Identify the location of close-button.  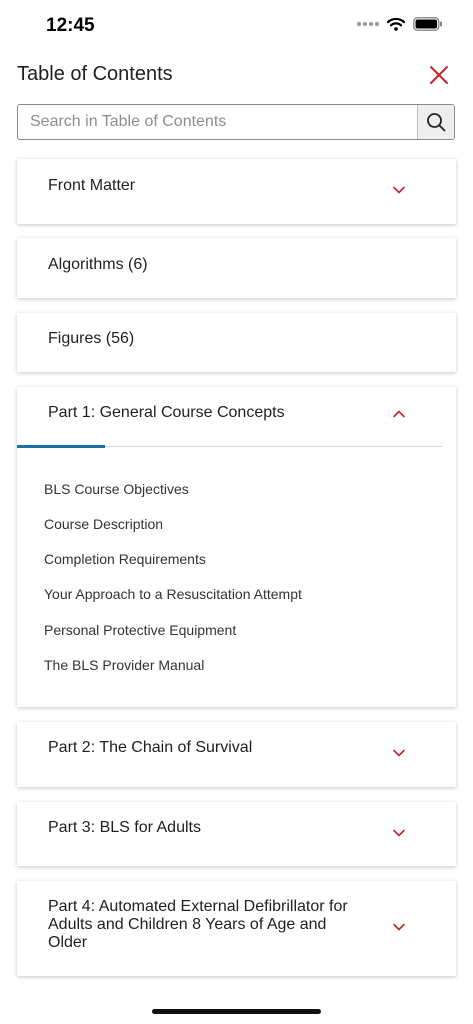
(439, 75).